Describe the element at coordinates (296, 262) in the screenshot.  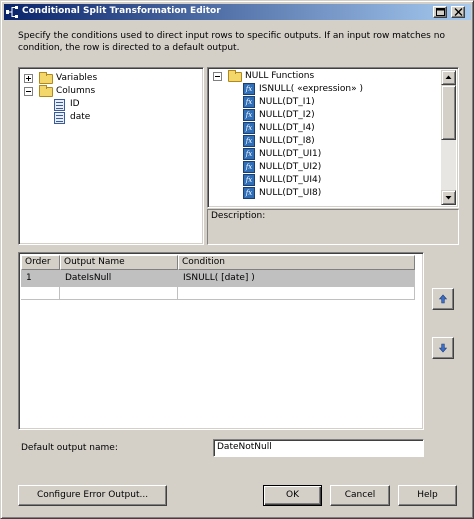
I see `column-header-condition: Condition` at that location.